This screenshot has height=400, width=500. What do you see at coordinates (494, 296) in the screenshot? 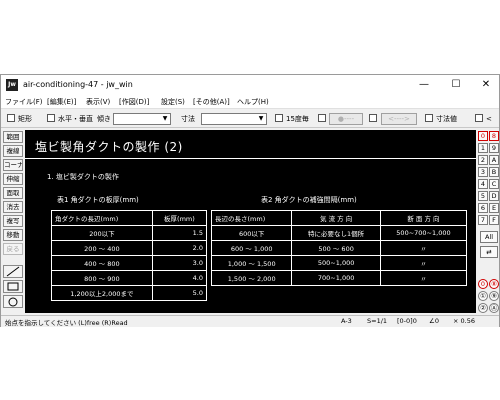
I see `layer-9-button: ⑨` at bounding box center [494, 296].